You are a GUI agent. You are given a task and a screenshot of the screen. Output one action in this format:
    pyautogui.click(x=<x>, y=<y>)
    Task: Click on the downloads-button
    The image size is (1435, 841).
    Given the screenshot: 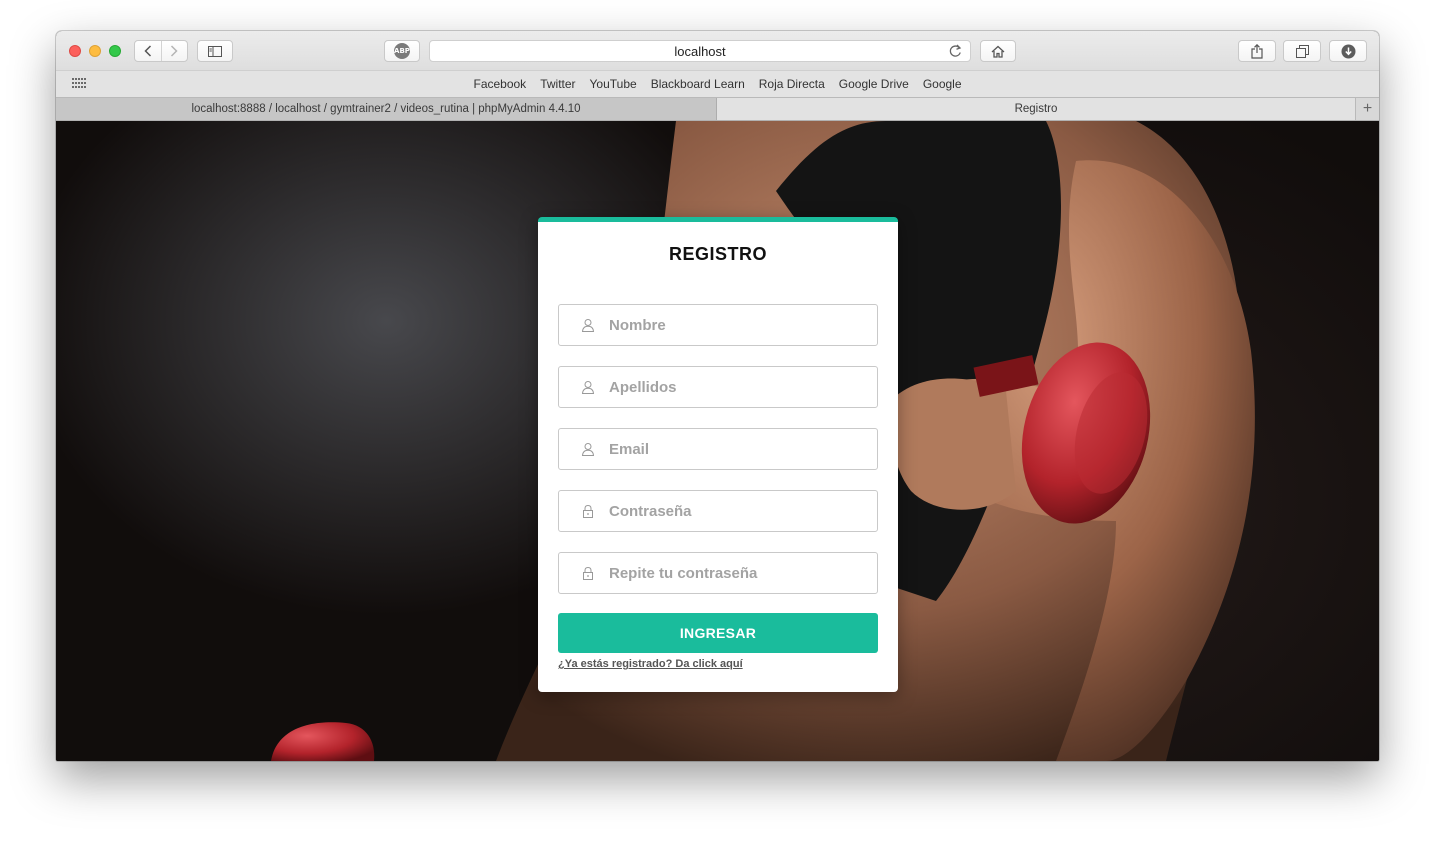 What is the action you would take?
    pyautogui.click(x=1348, y=51)
    